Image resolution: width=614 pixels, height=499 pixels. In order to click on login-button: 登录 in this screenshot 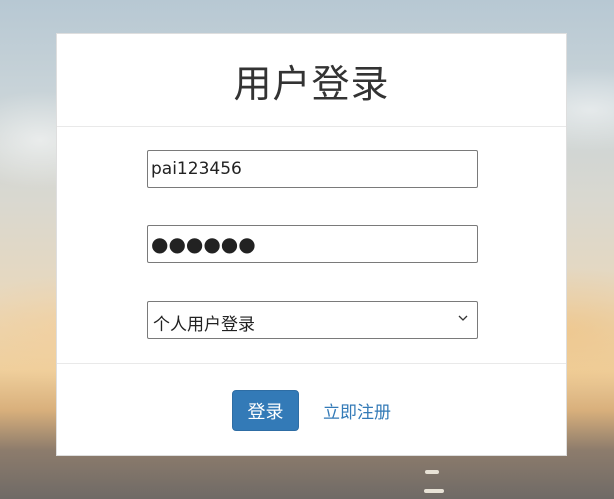, I will do `click(265, 410)`.